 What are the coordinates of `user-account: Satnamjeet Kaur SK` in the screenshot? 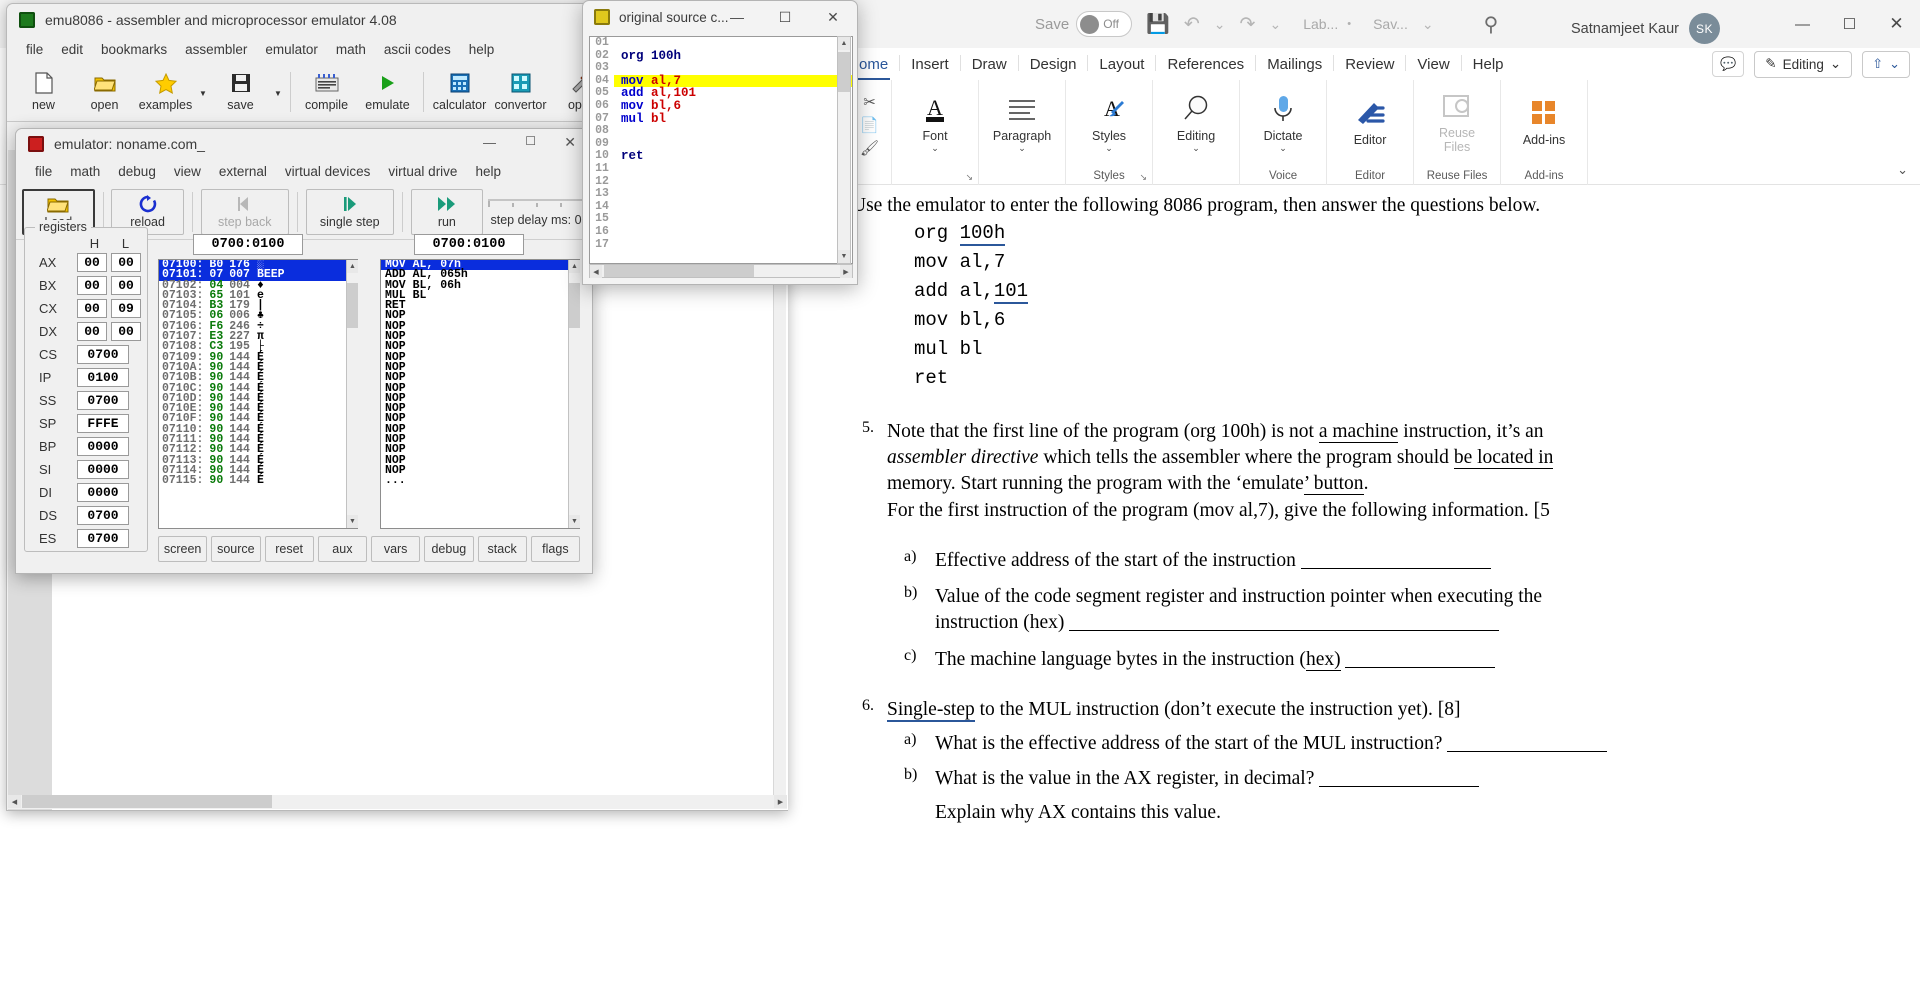 It's located at (1645, 28).